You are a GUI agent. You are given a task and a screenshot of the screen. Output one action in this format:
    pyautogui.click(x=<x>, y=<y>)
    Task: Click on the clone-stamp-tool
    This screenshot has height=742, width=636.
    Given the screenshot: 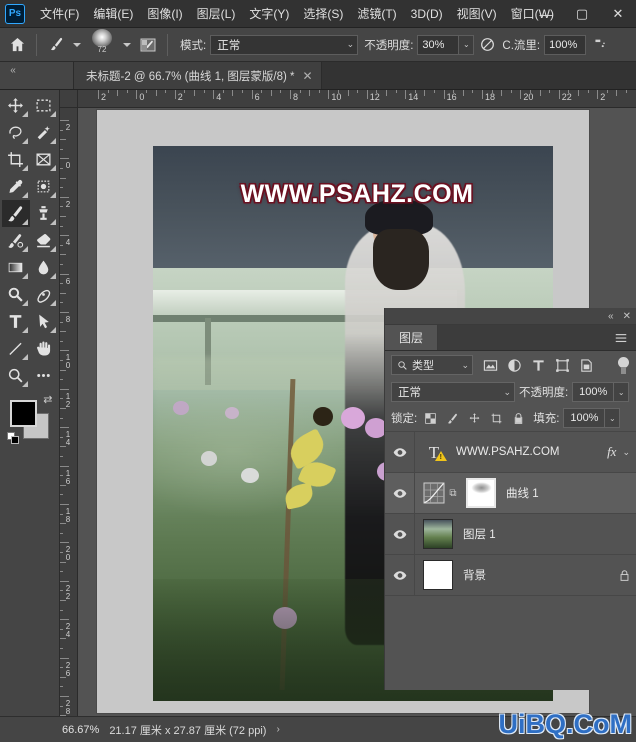 What is the action you would take?
    pyautogui.click(x=44, y=213)
    